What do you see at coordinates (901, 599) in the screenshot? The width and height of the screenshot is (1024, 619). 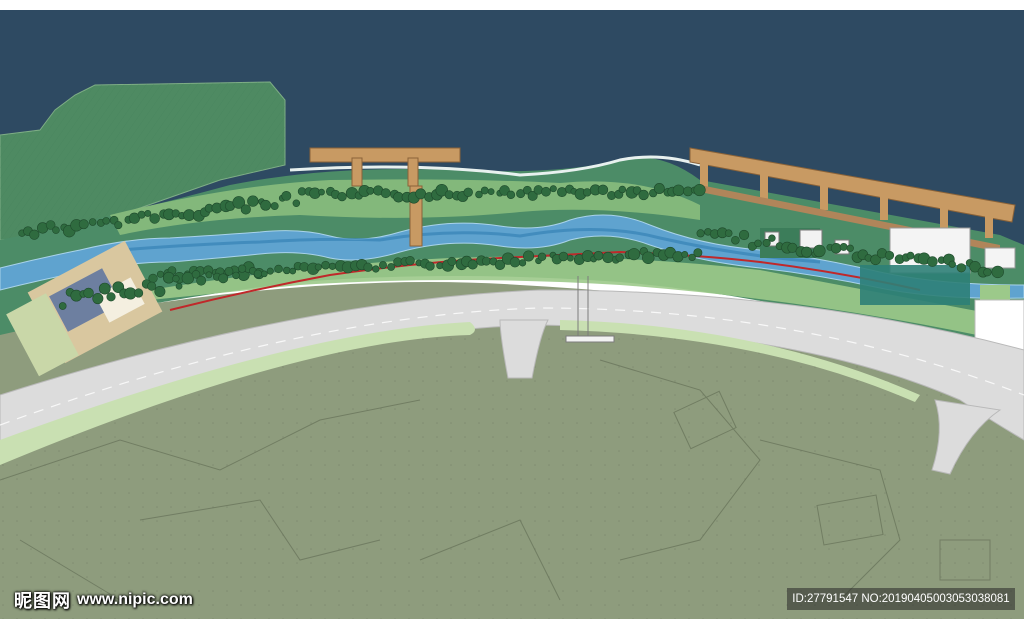 I see `watermark-id: ID:27791547 NO:20190405003053038081` at bounding box center [901, 599].